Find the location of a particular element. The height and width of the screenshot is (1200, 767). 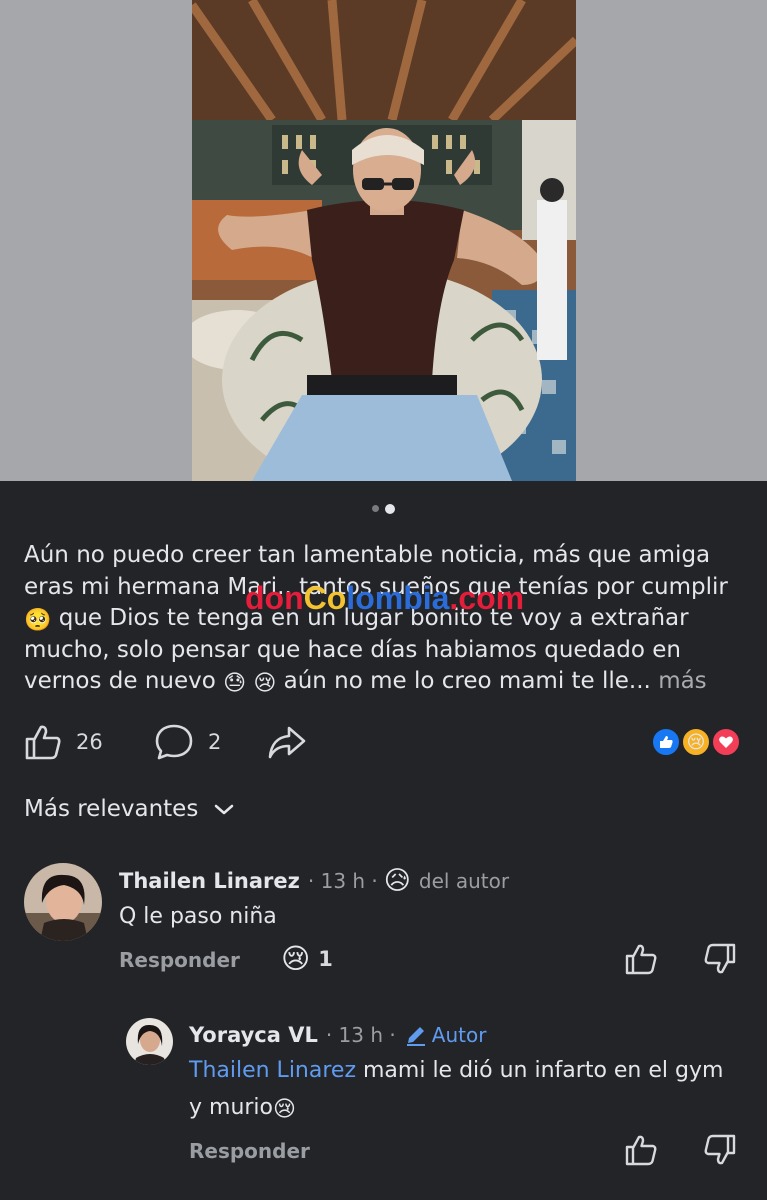

reaction-summary: 😢 is located at coordinates (697, 742).